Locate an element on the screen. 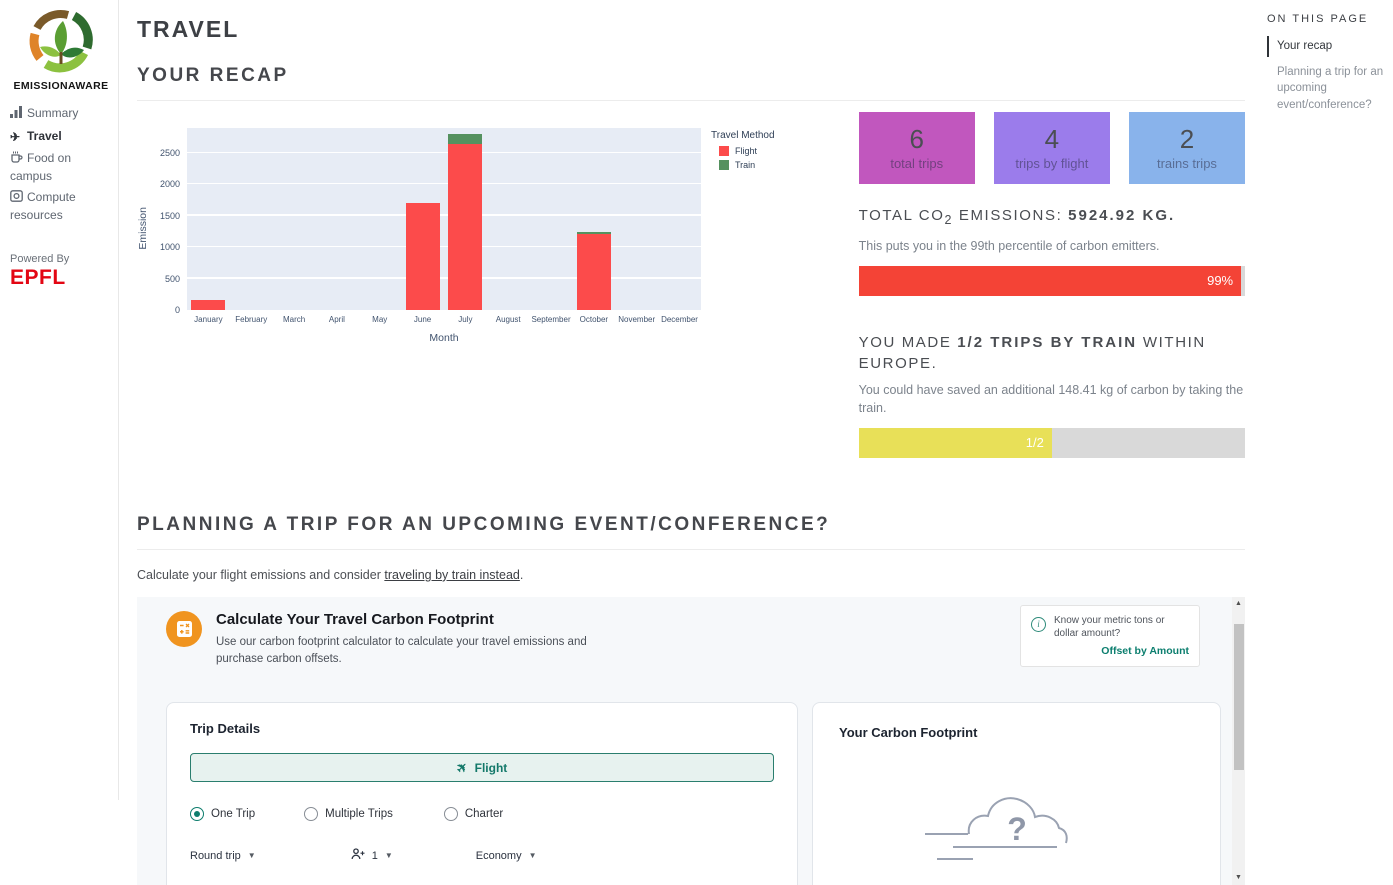 The height and width of the screenshot is (885, 1393). radio-label: One Trip is located at coordinates (233, 814).